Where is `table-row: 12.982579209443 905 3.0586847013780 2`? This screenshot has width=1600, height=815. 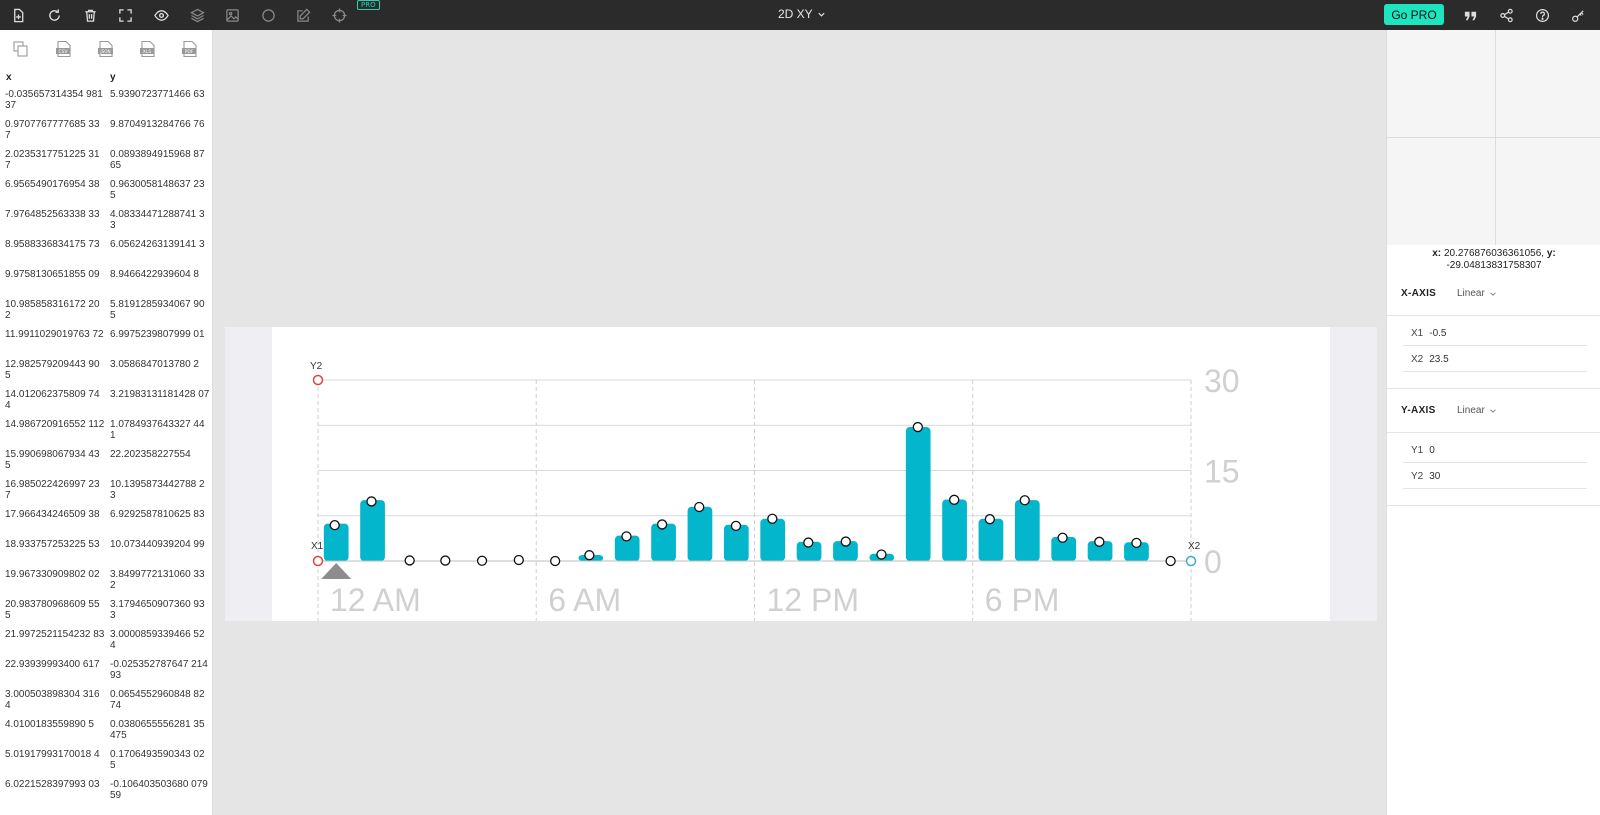 table-row: 12.982579209443 905 3.0586847013780 2 is located at coordinates (106, 374).